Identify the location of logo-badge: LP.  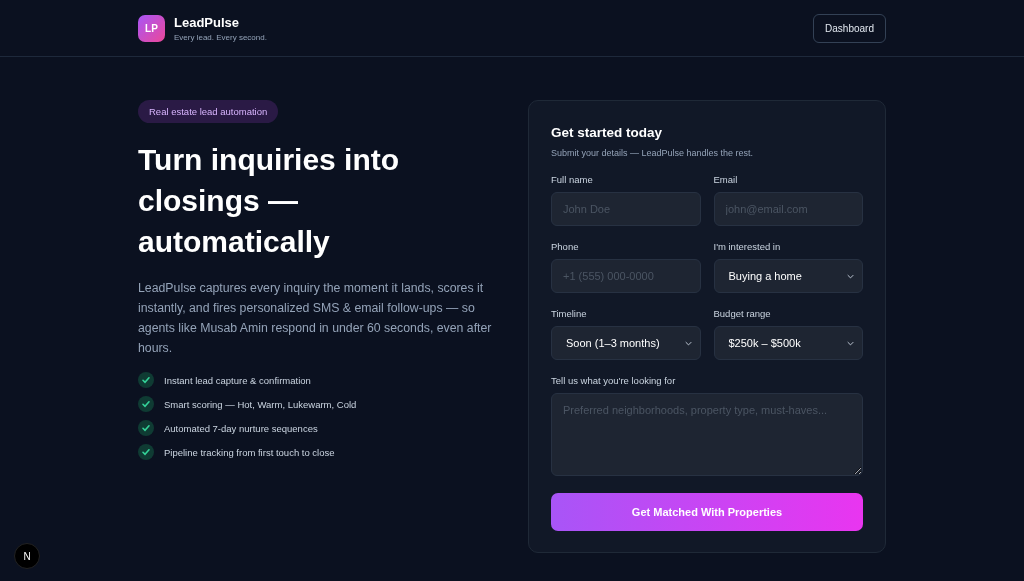
(151, 28).